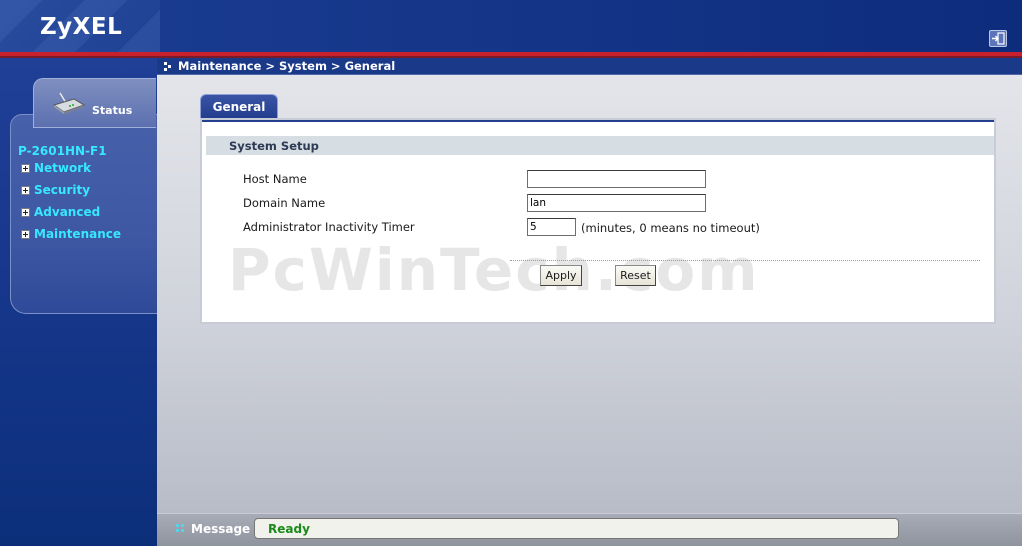 The image size is (1022, 546). Describe the element at coordinates (289, 528) in the screenshot. I see `message-status: Ready` at that location.